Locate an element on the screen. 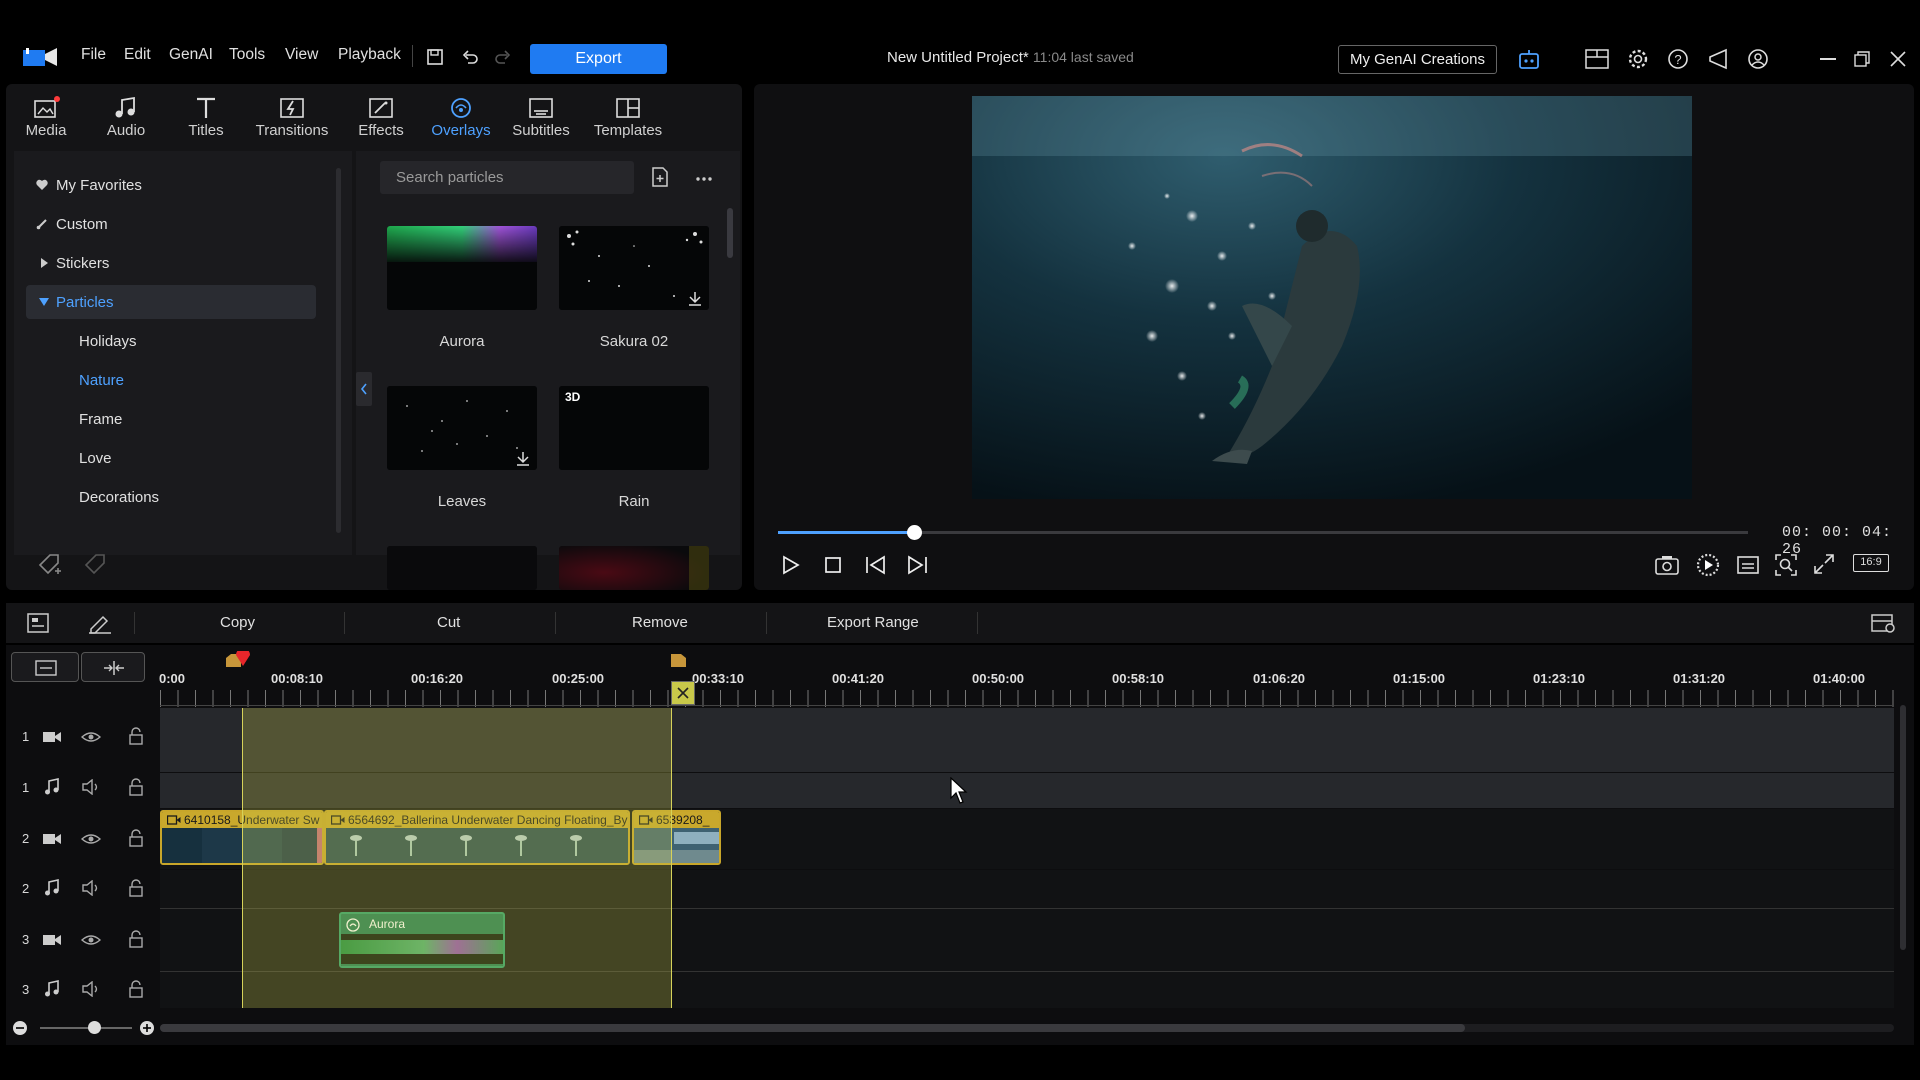  clip-video-icon is located at coordinates (174, 820).